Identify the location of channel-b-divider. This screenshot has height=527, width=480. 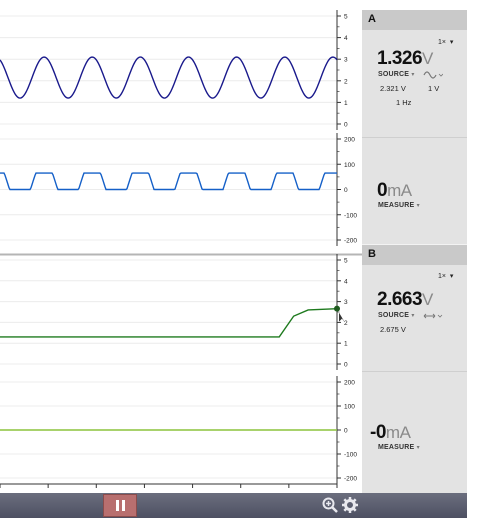
(414, 371).